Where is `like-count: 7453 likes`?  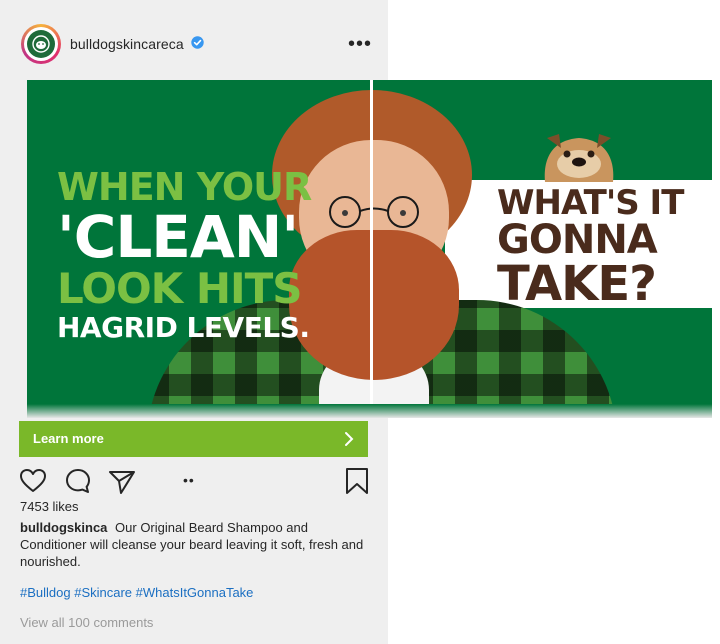
like-count: 7453 likes is located at coordinates (49, 506).